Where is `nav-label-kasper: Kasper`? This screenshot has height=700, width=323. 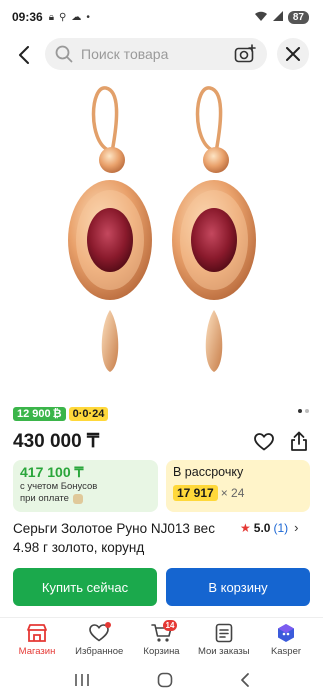 nav-label-kasper: Kasper is located at coordinates (286, 651).